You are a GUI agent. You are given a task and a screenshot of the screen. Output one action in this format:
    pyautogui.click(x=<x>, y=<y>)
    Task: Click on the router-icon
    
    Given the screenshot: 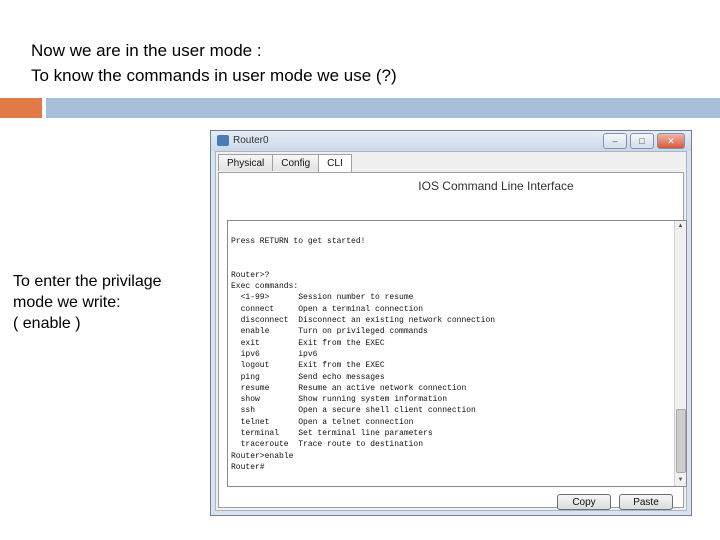 What is the action you would take?
    pyautogui.click(x=223, y=140)
    